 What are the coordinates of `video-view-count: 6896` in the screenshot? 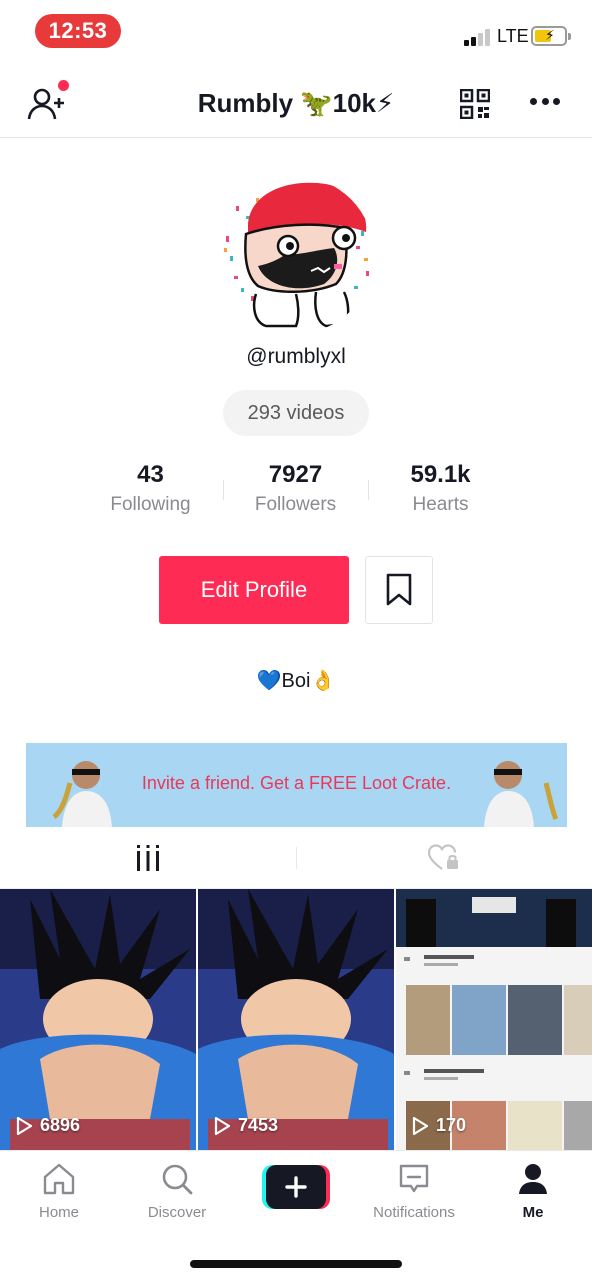 It's located at (48, 1125).